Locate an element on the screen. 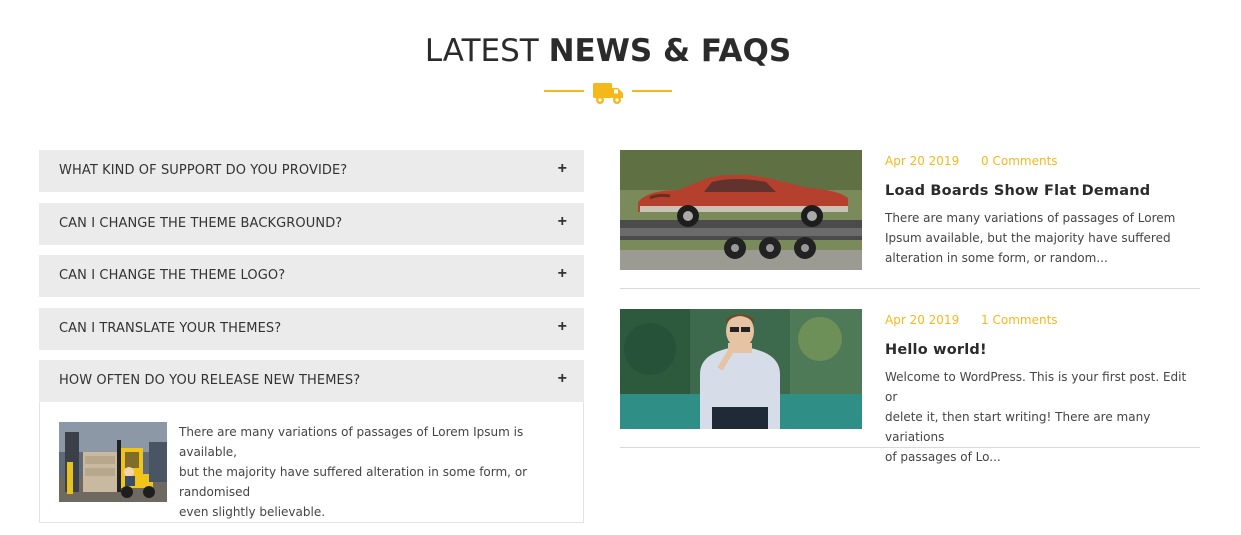 Image resolution: width=1241 pixels, height=535 pixels. faq-question: WHAT KIND OF SUPPORT DO YOU PROVIDE? is located at coordinates (203, 170).